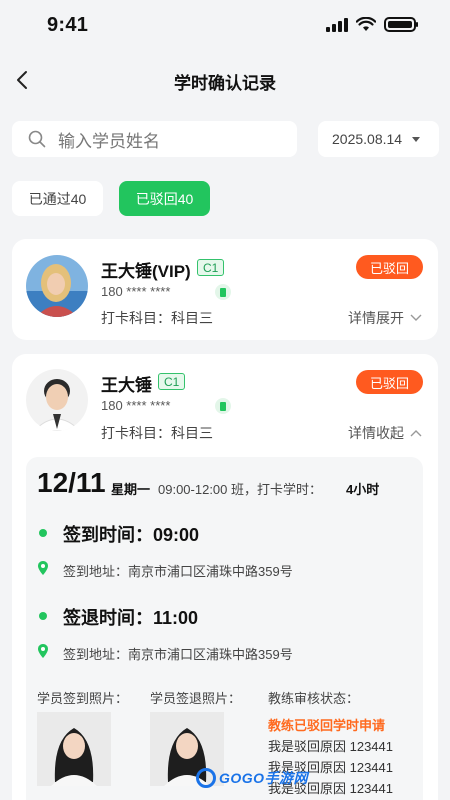  I want to click on wifi-icon, so click(366, 24).